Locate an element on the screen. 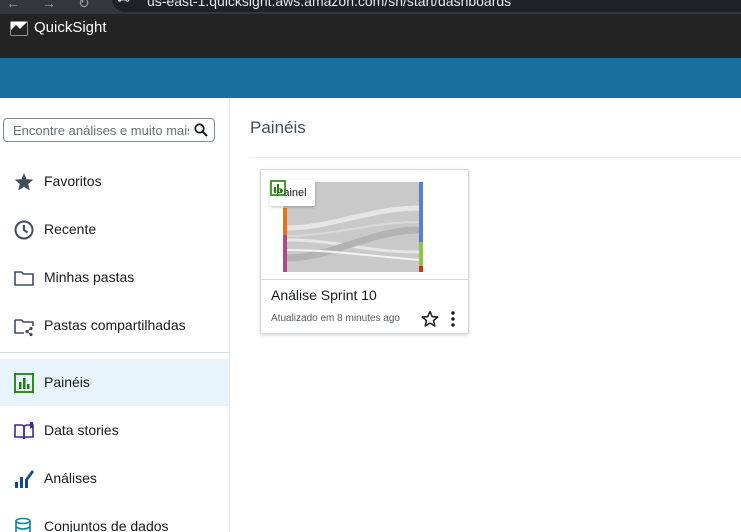  app-header is located at coordinates (370, 36).